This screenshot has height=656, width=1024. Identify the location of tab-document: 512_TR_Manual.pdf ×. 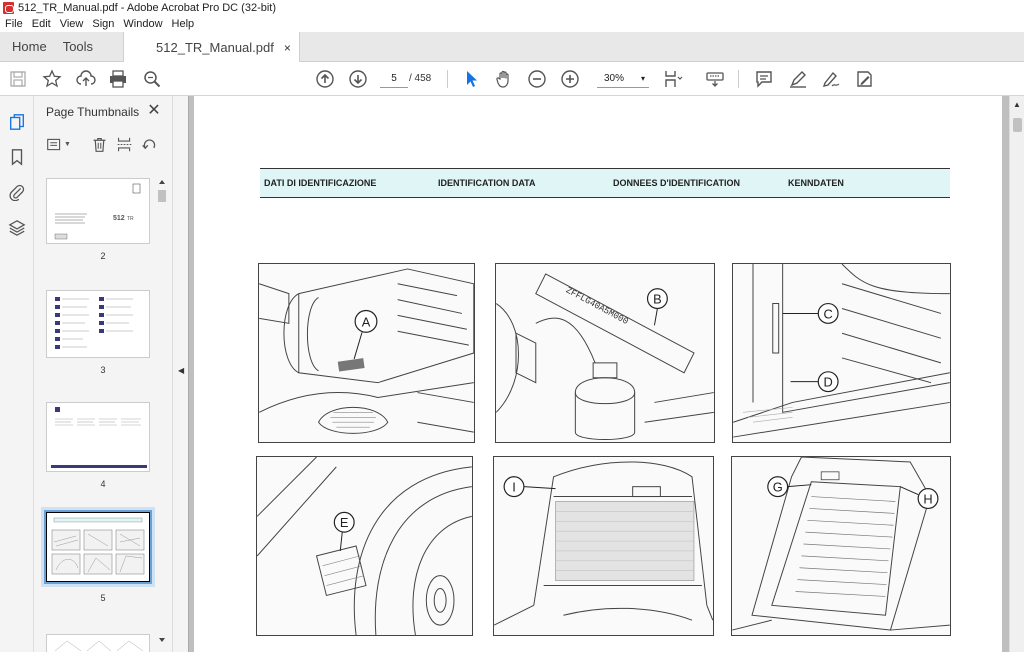
(211, 47).